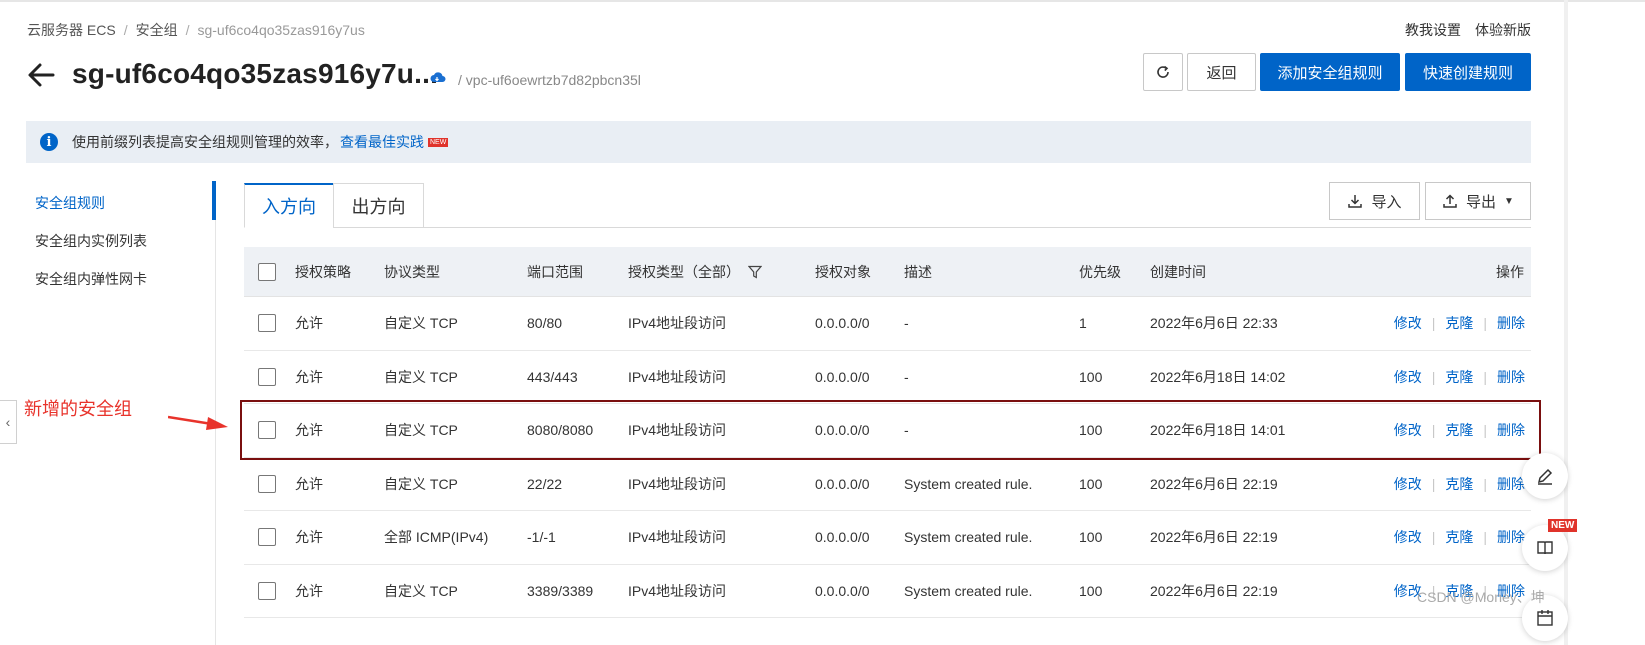 This screenshot has height=645, width=1645. I want to click on refresh-button, so click(1163, 72).